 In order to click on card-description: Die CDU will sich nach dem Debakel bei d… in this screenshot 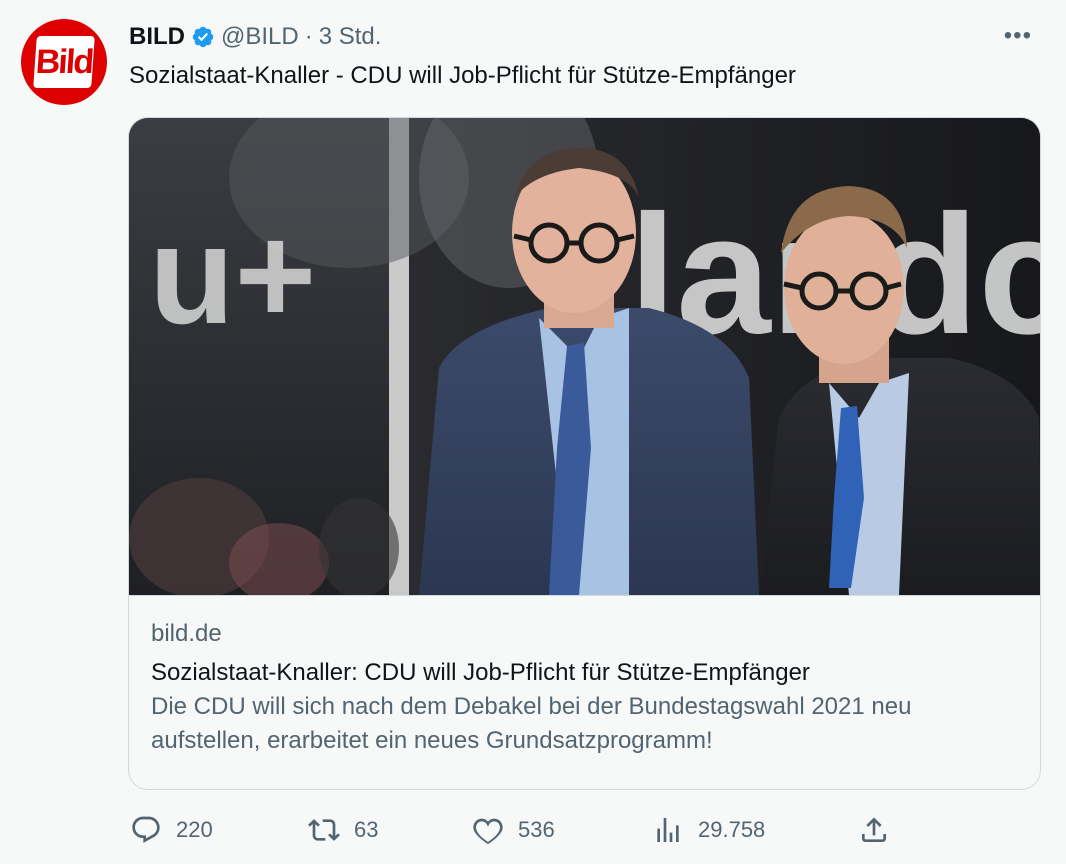, I will do `click(531, 723)`.